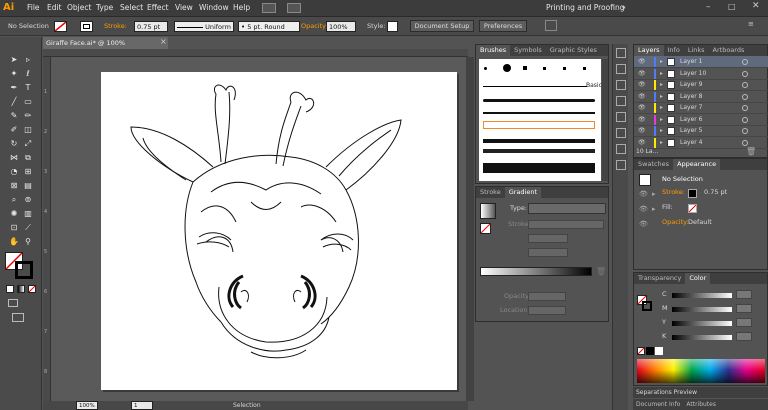  What do you see at coordinates (294, 8) in the screenshot?
I see `arrange-documents-icon` at bounding box center [294, 8].